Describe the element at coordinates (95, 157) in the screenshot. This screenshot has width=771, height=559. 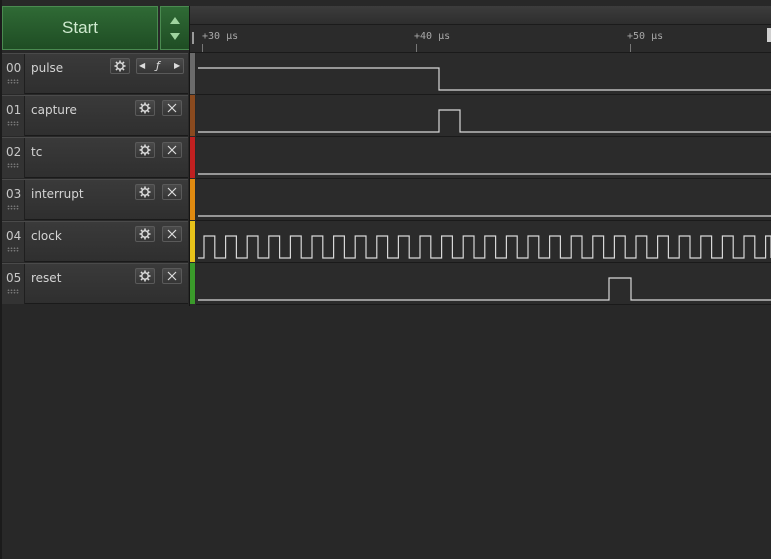
I see `channel-row-tc: 02 tc` at that location.